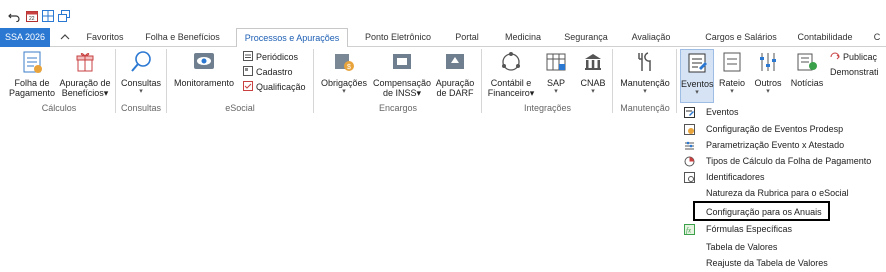  Describe the element at coordinates (789, 161) in the screenshot. I see `menu-item-label: Tipos de Cálculo da Folha de Pagamento` at that location.